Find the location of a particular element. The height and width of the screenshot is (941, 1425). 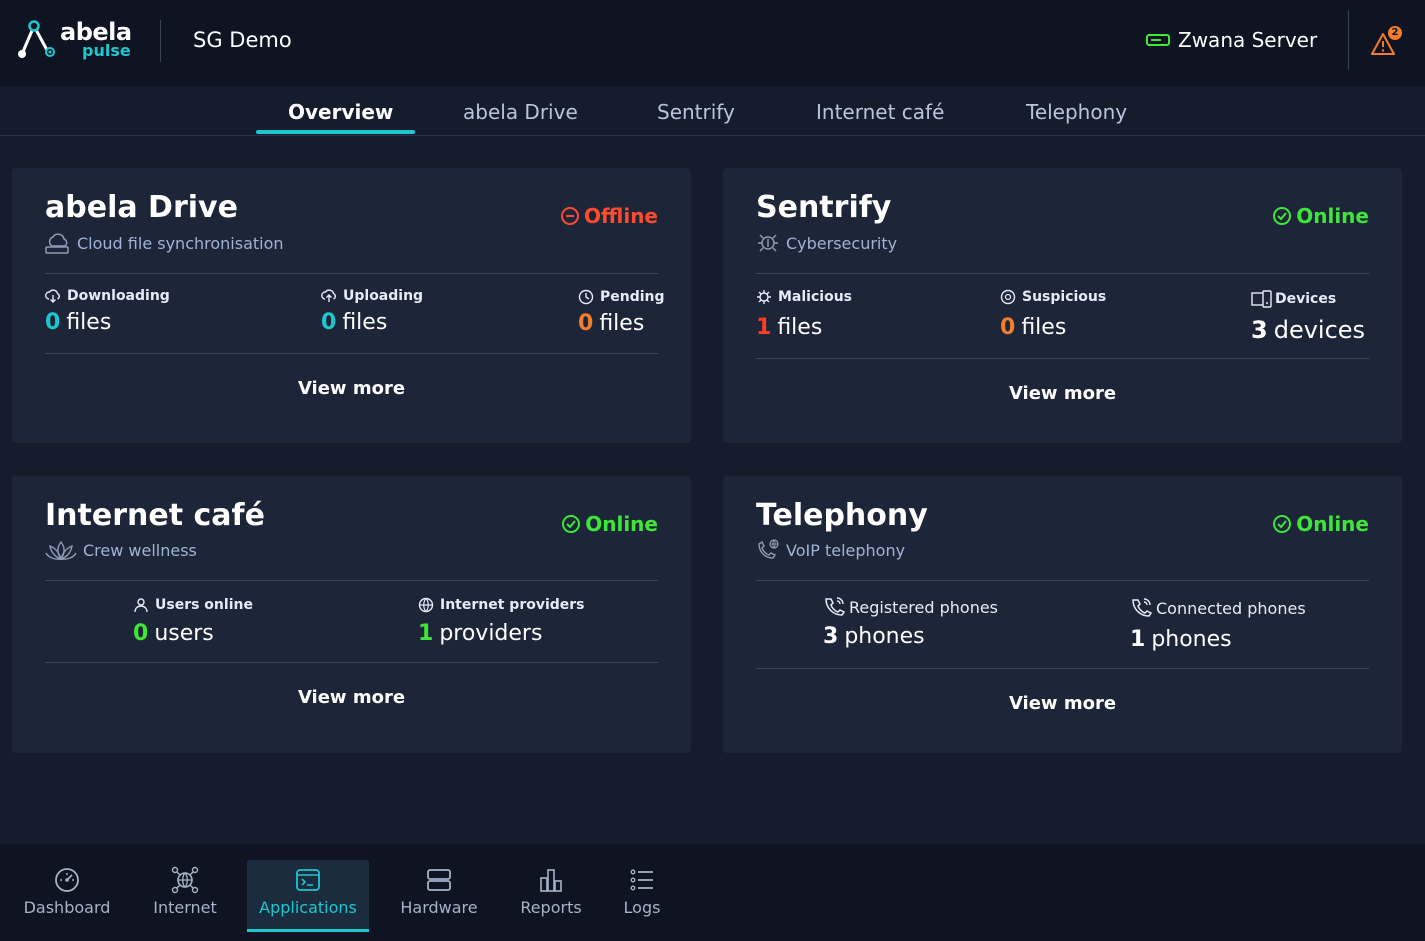

metric-connected-phones: Connected phones 1 phones is located at coordinates (1218, 624).